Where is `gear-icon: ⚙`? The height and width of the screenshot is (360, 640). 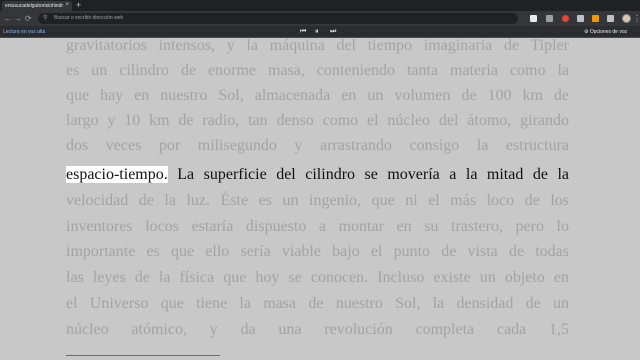
gear-icon: ⚙ is located at coordinates (586, 32).